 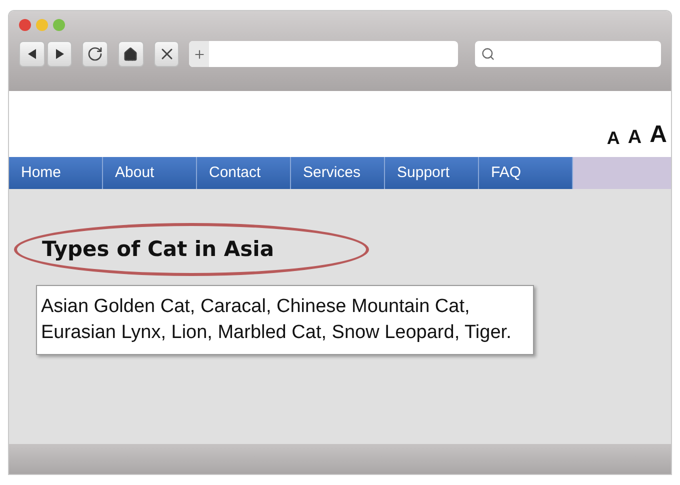 What do you see at coordinates (488, 54) in the screenshot?
I see `search-icon` at bounding box center [488, 54].